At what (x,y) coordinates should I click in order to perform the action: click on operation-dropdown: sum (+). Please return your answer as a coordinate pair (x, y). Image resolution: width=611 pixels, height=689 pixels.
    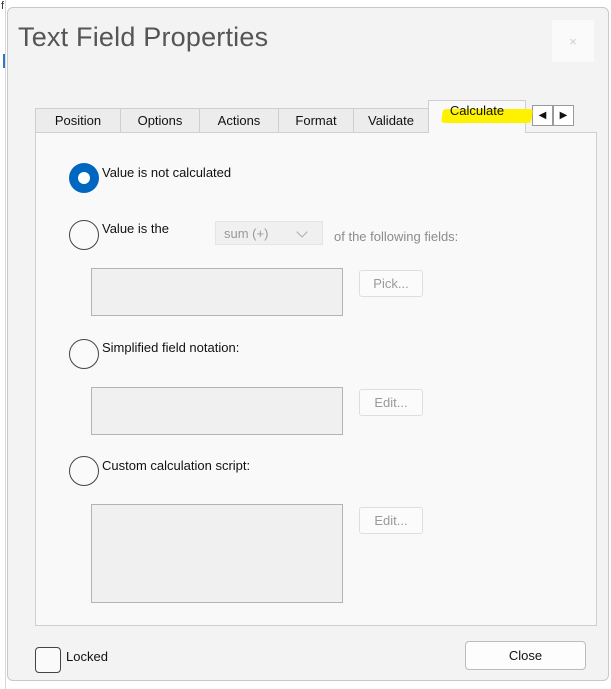
    Looking at the image, I should click on (269, 233).